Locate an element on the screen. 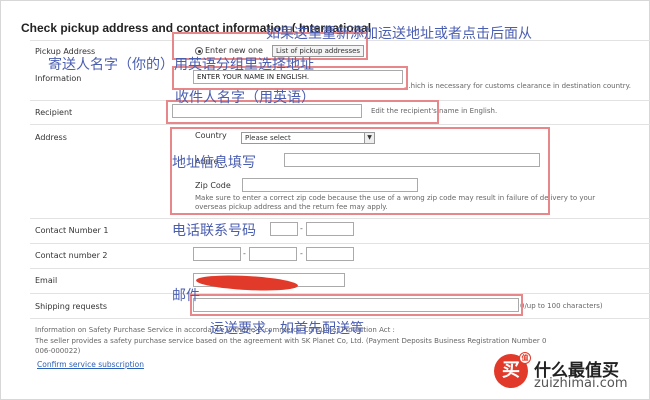 This screenshot has width=650, height=400. annotation-text-2: 寄送人名字（你的）用英语分组里选择地址 is located at coordinates (181, 65).